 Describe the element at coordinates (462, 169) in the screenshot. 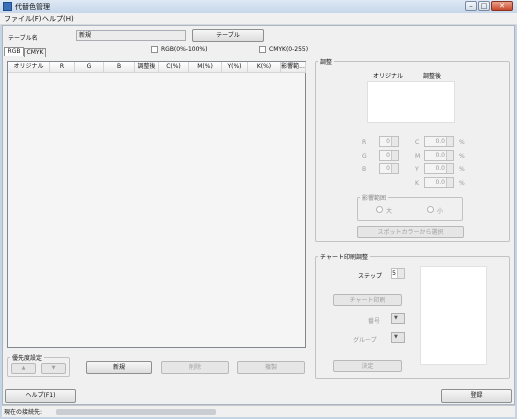

I see `y-unit: %` at that location.